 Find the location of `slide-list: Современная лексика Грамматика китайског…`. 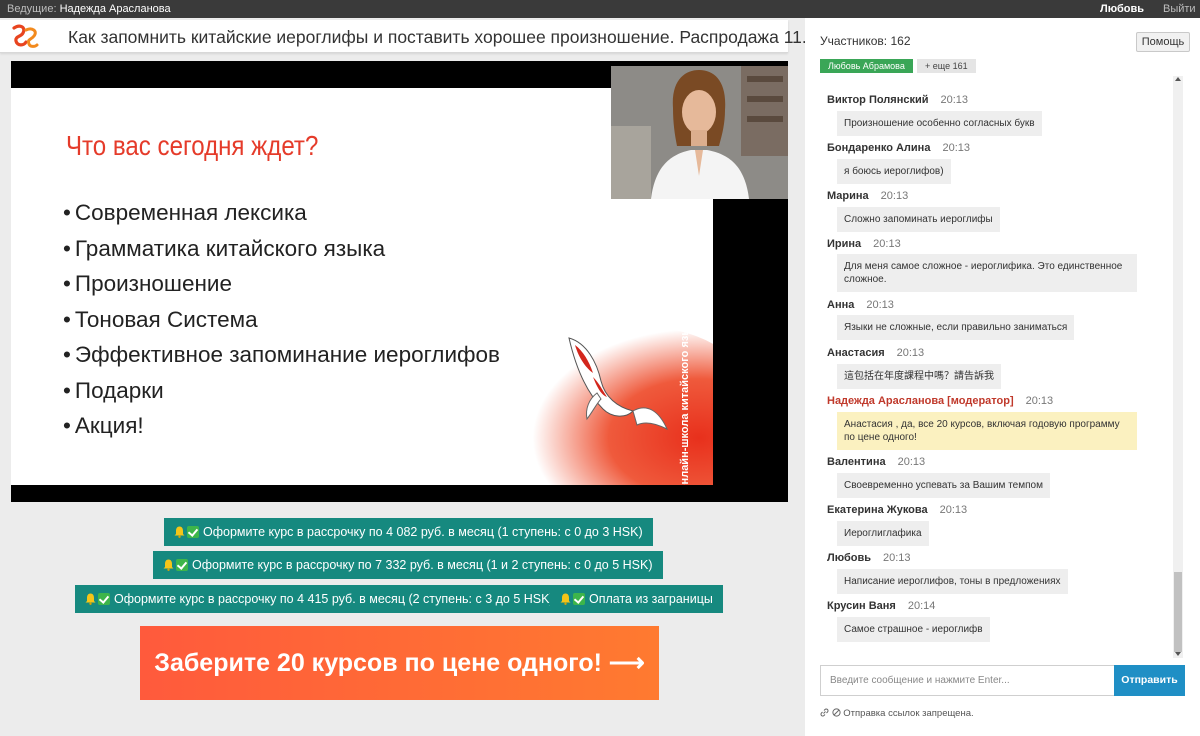

slide-list: Современная лексика Грамматика китайског… is located at coordinates (281, 319).